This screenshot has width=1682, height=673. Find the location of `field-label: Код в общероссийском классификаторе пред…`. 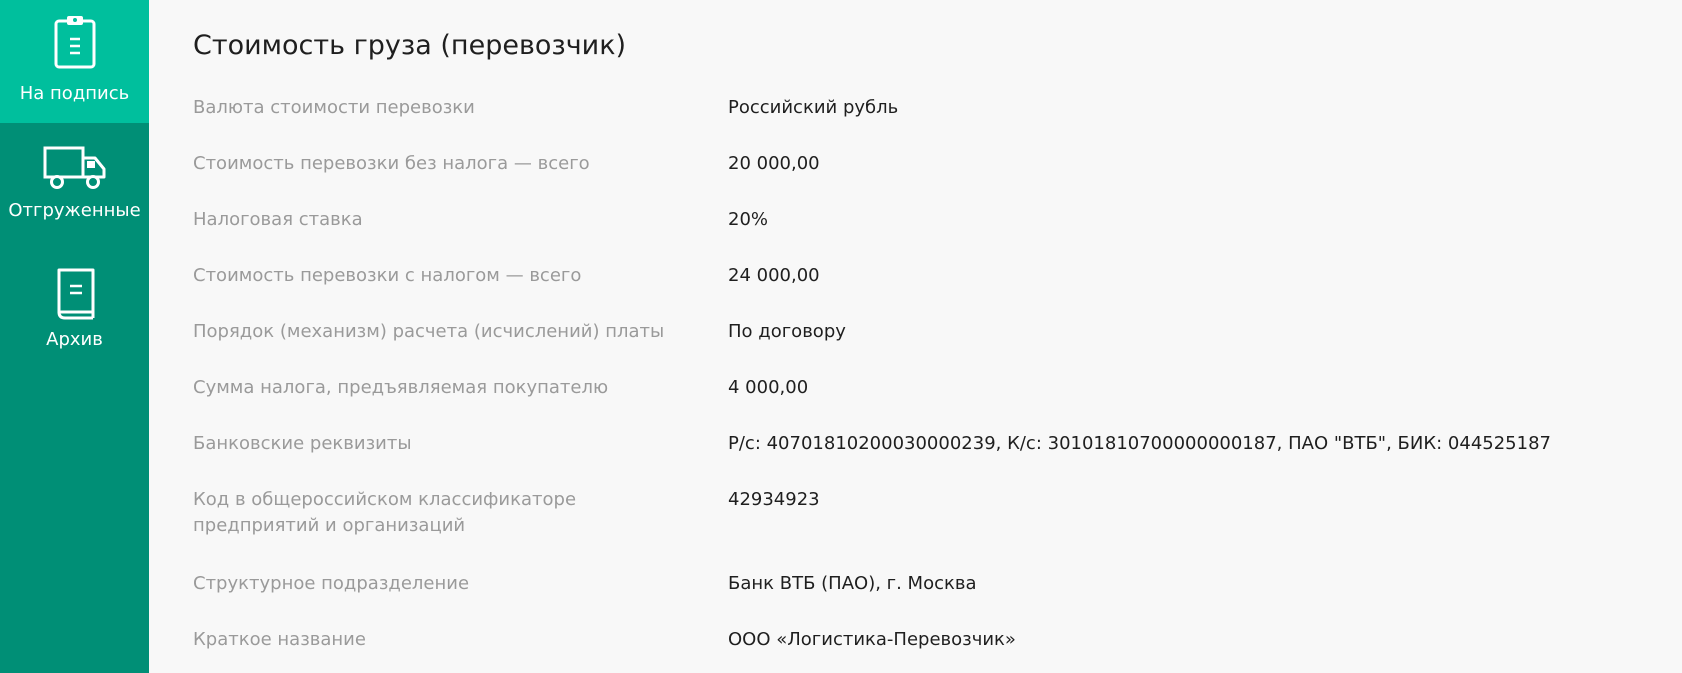

field-label: Код в общероссийском классификаторе пред… is located at coordinates (385, 512).